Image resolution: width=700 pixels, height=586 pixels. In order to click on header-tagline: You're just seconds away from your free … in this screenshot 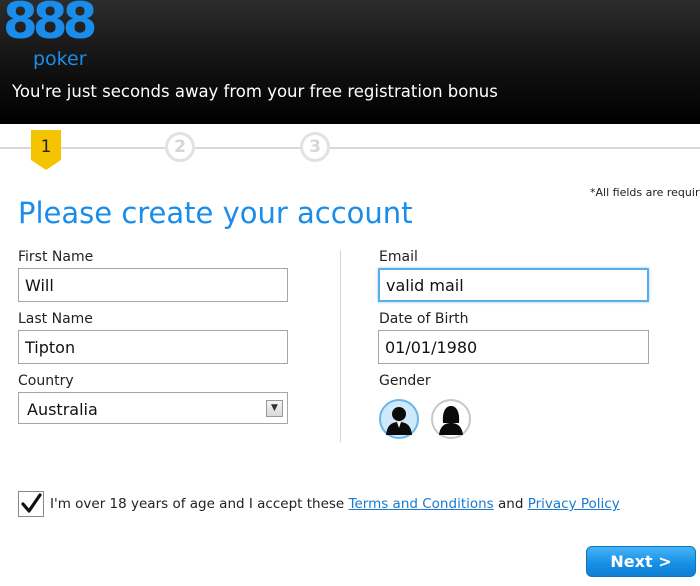, I will do `click(255, 91)`.